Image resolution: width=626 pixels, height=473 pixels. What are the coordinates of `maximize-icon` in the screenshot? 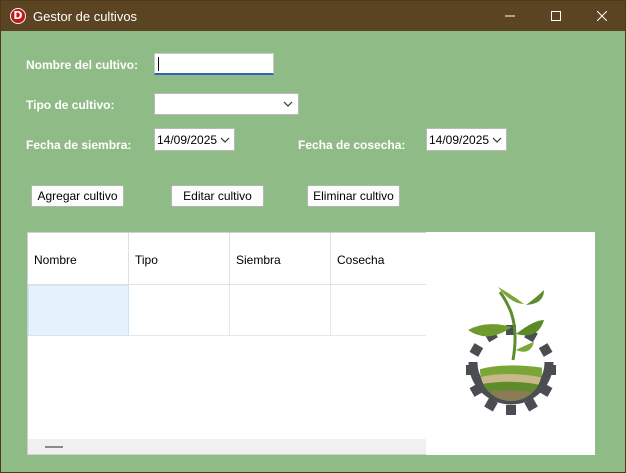 It's located at (556, 16).